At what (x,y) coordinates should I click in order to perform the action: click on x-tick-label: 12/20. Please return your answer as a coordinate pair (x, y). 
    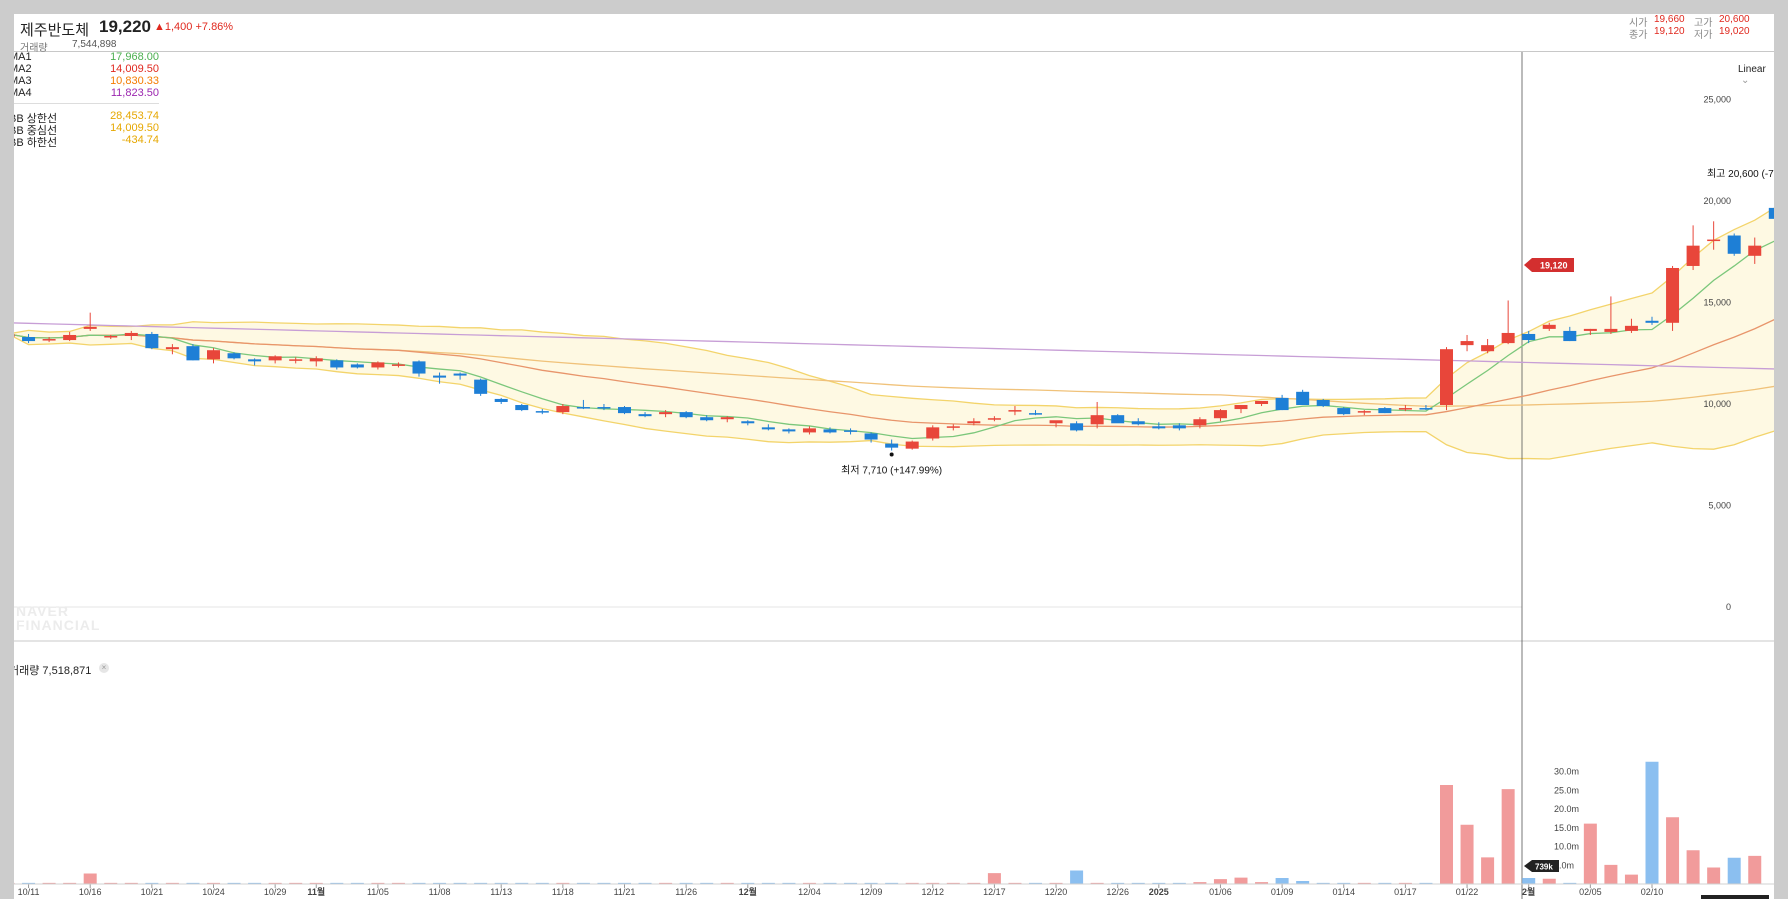
    Looking at the image, I should click on (1056, 892).